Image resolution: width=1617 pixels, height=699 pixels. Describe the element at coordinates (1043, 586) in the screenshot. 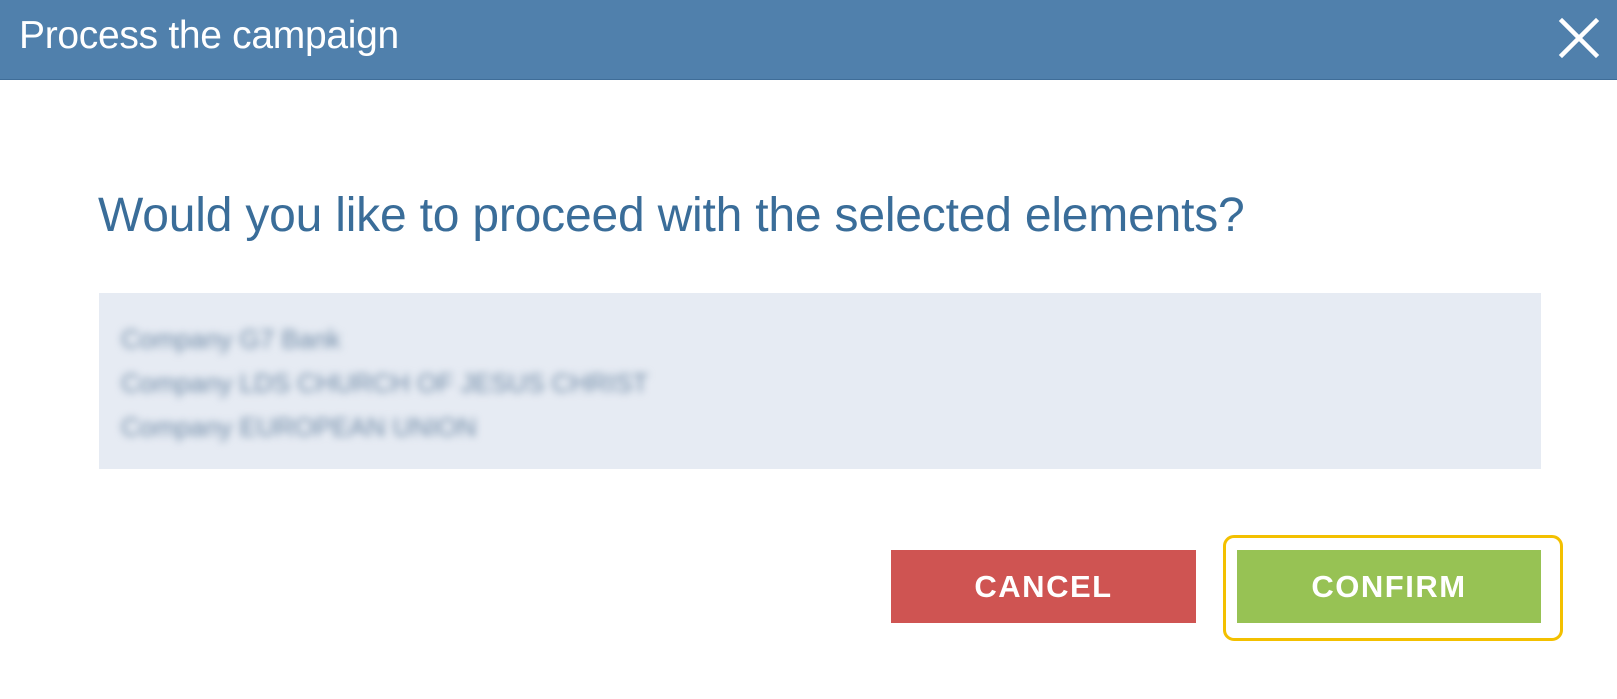

I see `cancel-button: CANCEL` at that location.